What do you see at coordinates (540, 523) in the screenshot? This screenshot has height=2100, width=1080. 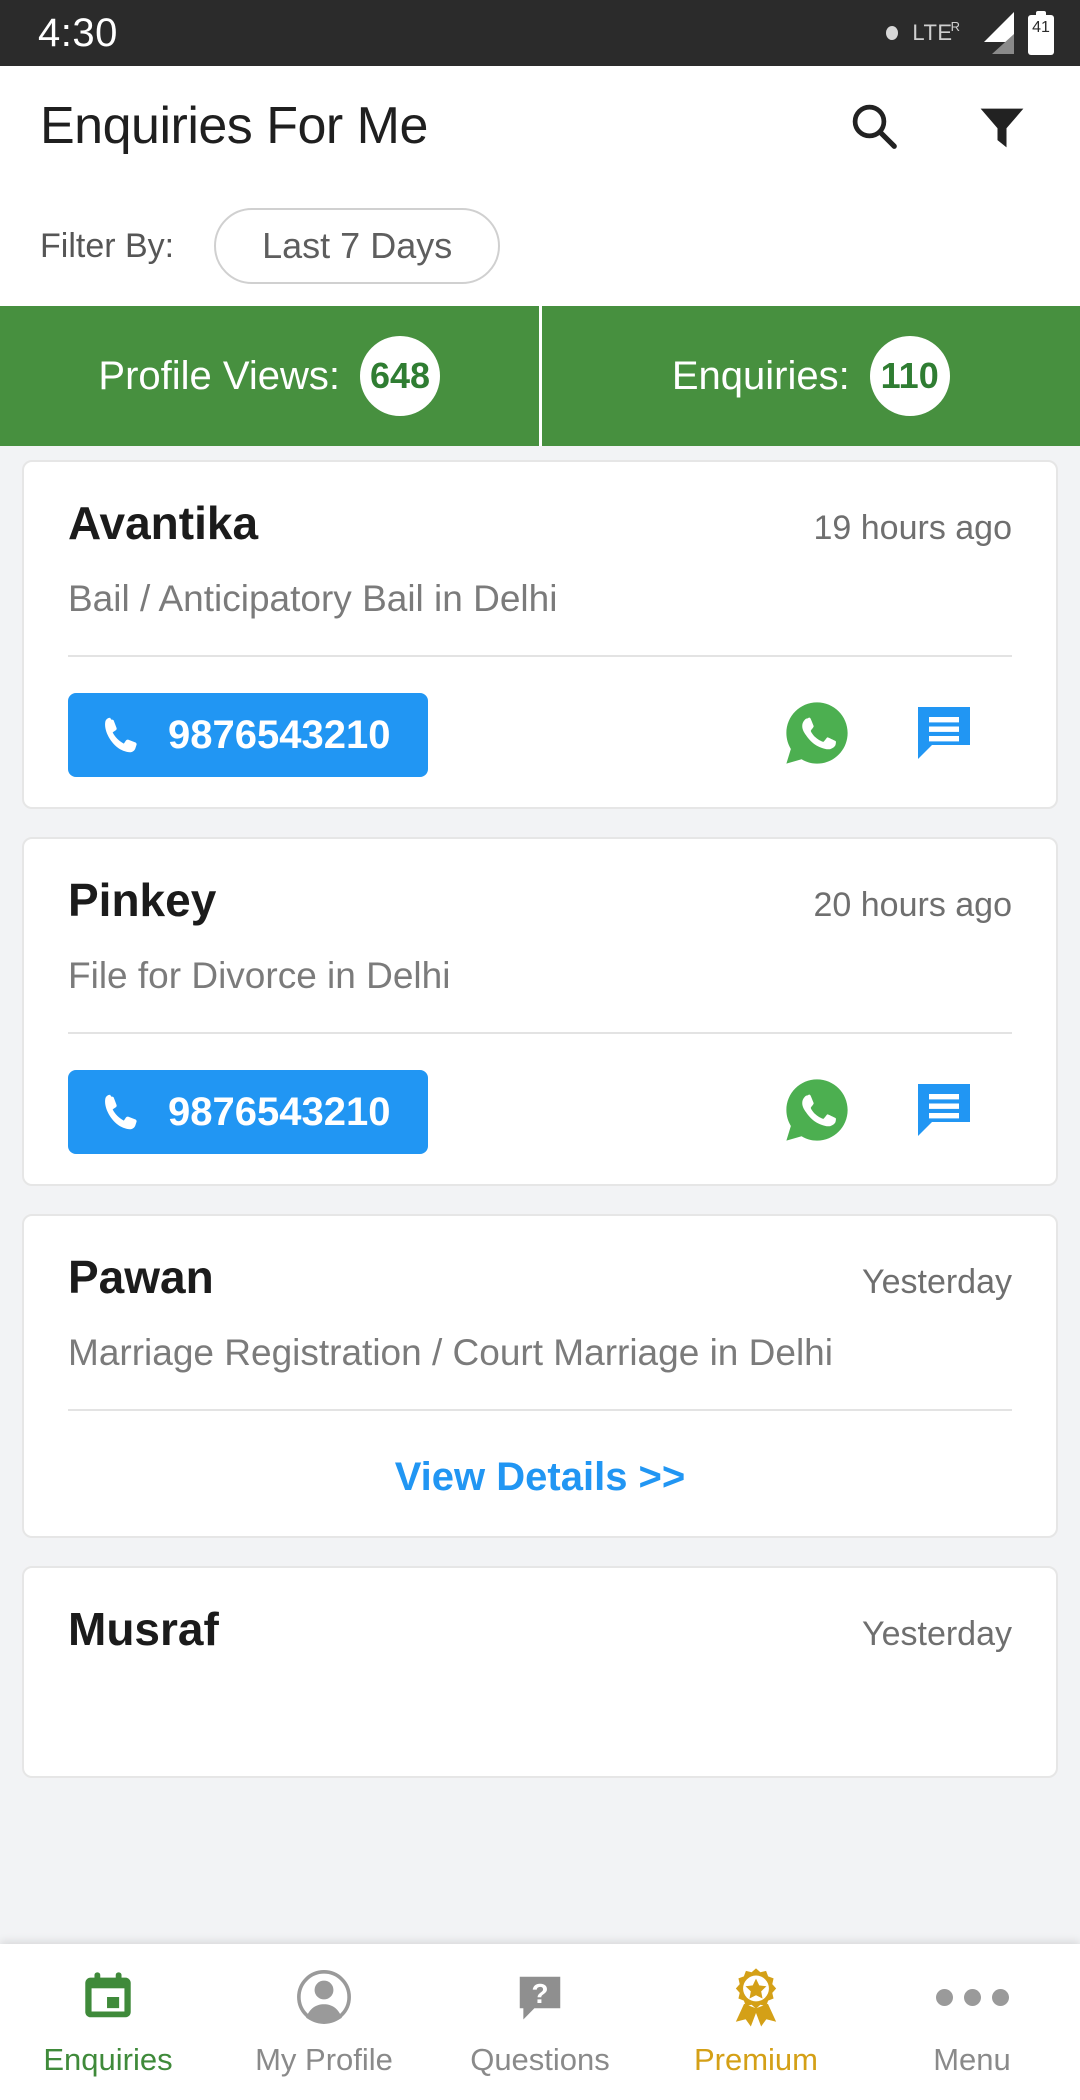 I see `enquiry-card-header: Avantika 19 hours ago` at bounding box center [540, 523].